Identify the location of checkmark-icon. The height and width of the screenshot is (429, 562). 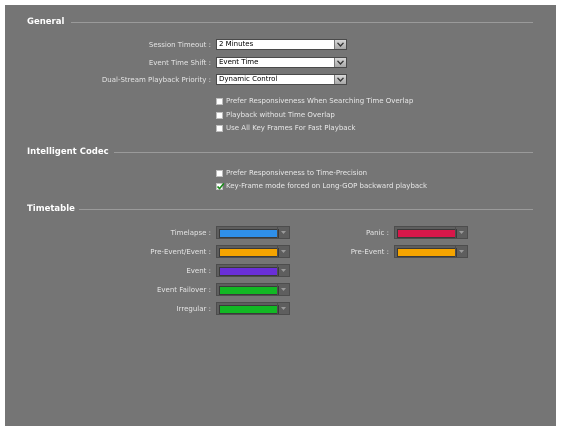
(220, 186).